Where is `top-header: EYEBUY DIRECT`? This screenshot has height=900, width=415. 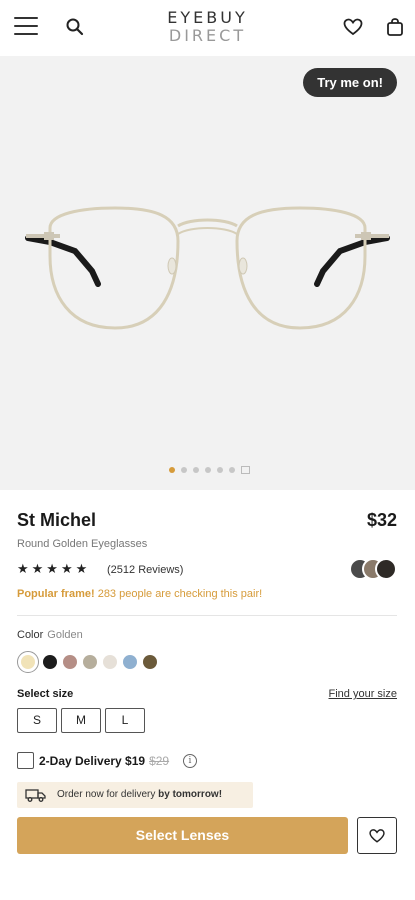
top-header: EYEBUY DIRECT is located at coordinates (207, 28).